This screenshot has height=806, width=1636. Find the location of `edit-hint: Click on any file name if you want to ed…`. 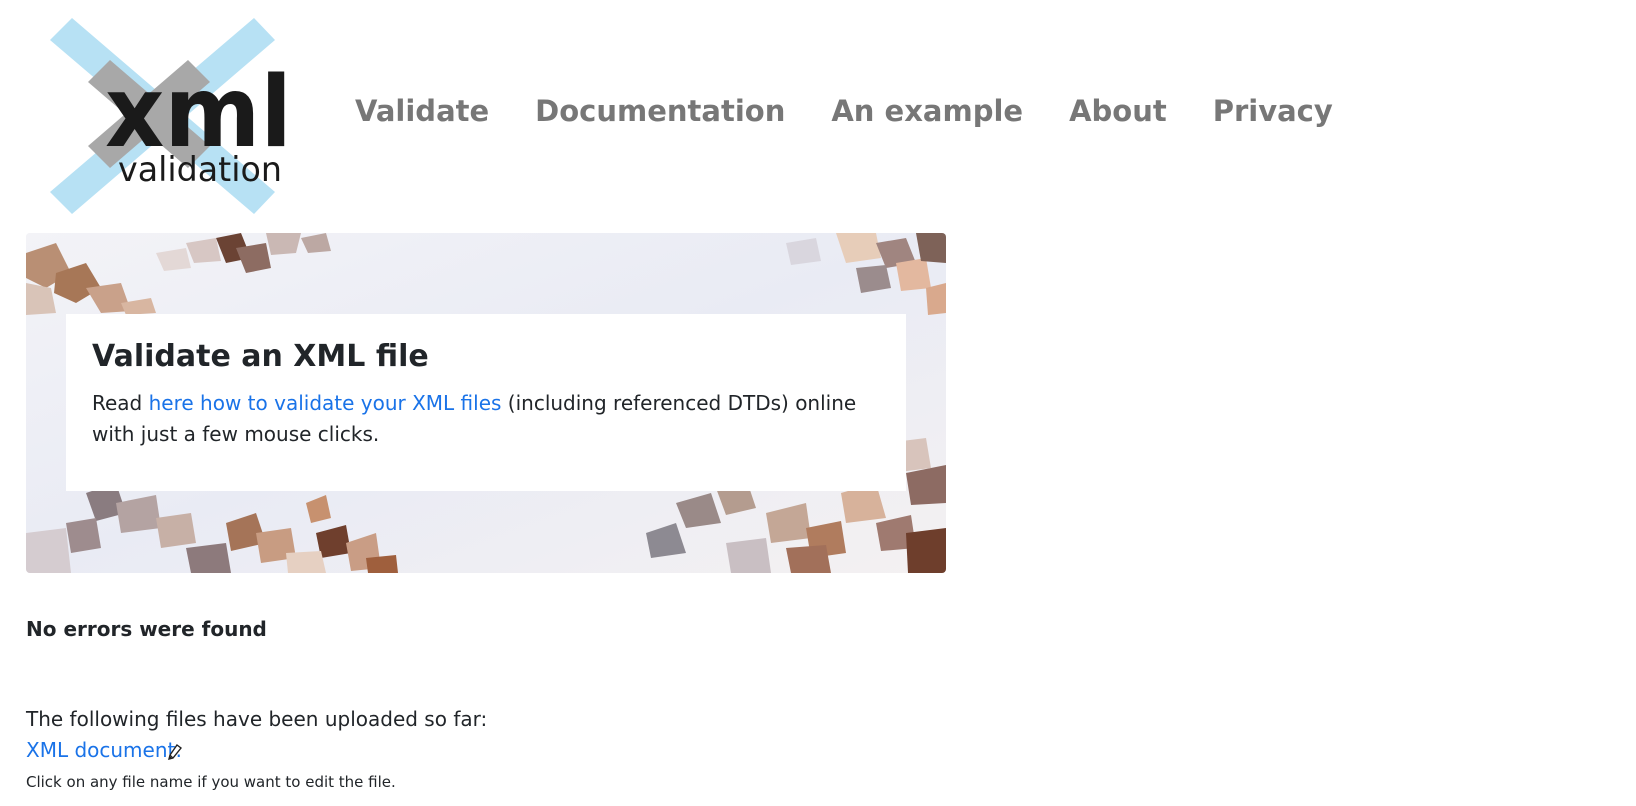

edit-hint: Click on any file name if you want to ed… is located at coordinates (211, 782).